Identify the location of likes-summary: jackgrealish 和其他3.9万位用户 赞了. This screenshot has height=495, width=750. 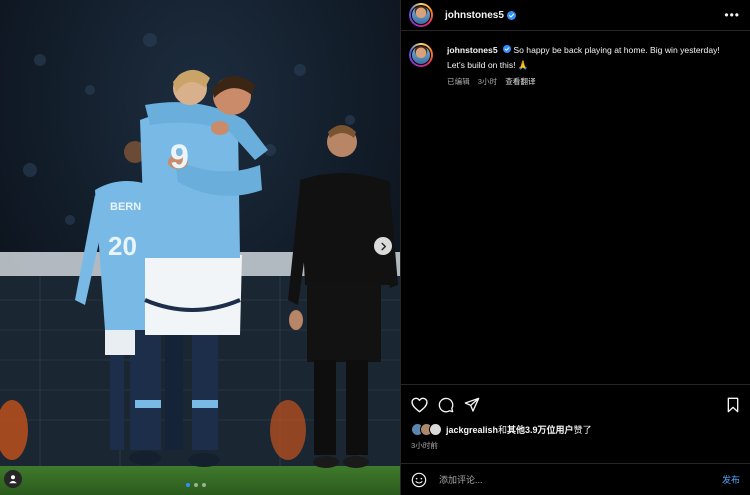
(575, 425).